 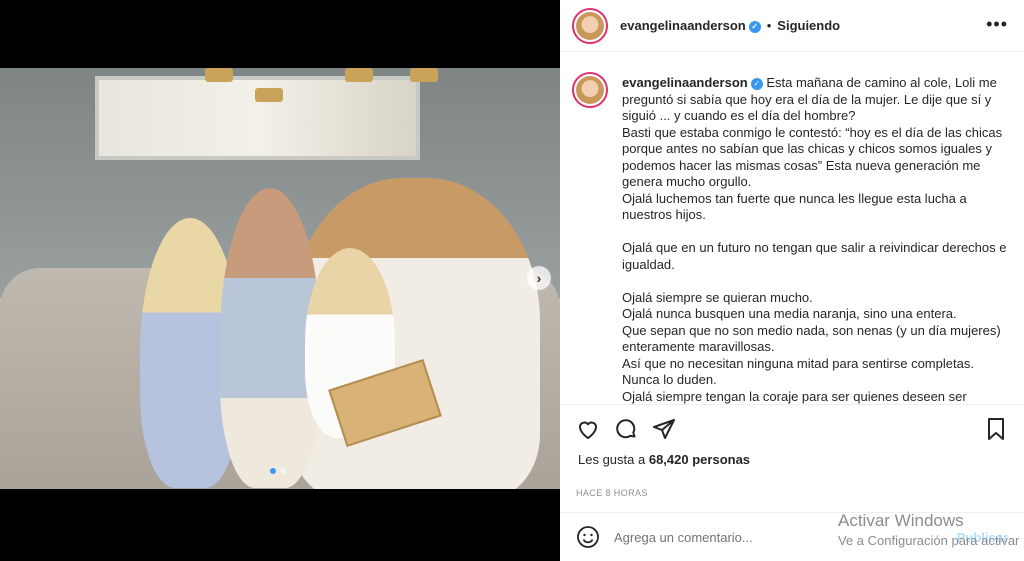 I want to click on carousel-indicator, so click(x=278, y=471).